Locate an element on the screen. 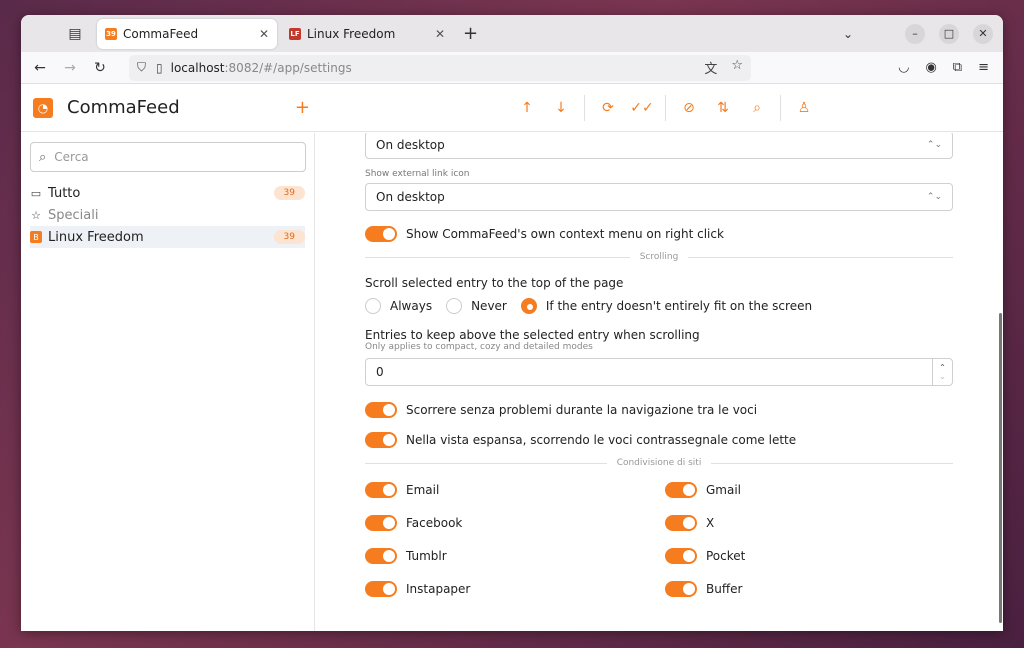 The height and width of the screenshot is (648, 1024). mark-read-toggle is located at coordinates (381, 440).